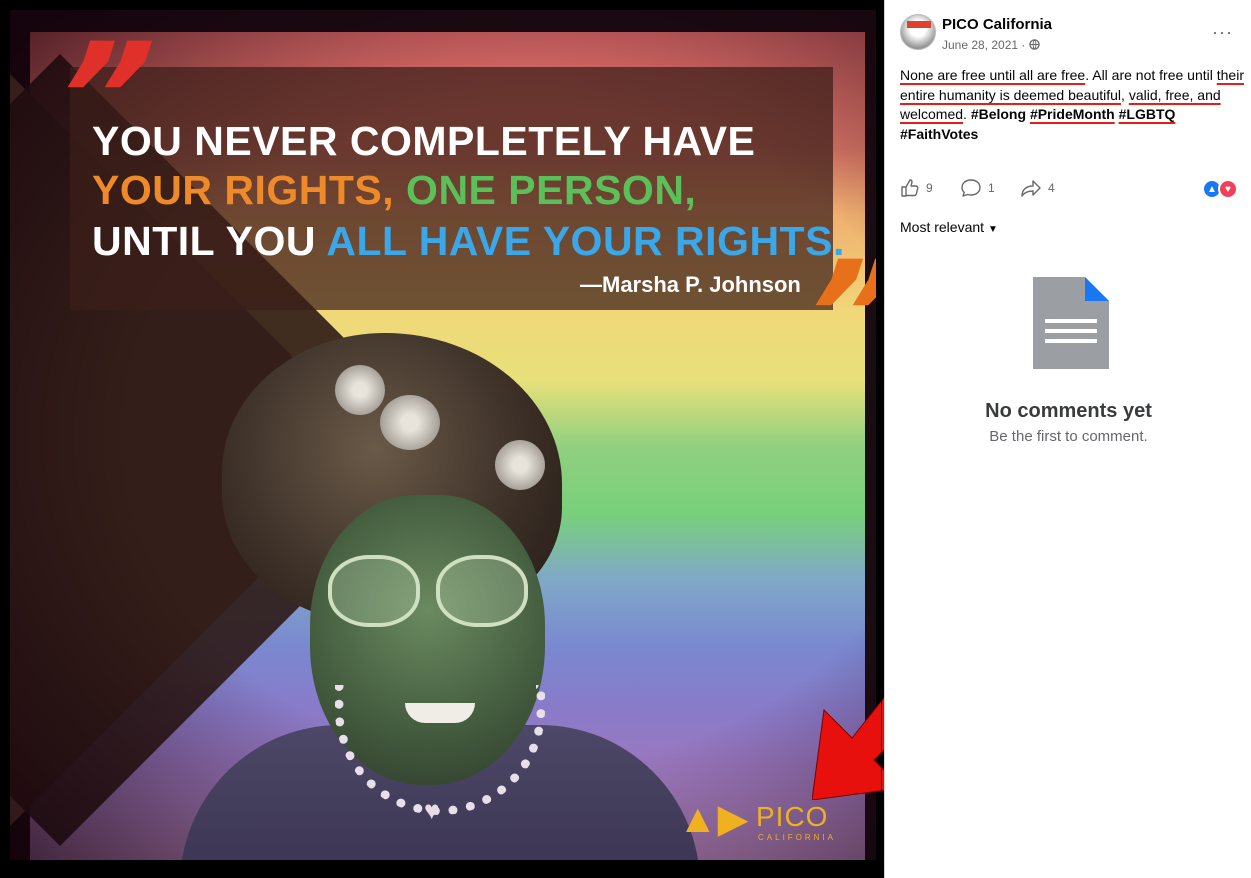 The height and width of the screenshot is (878, 1251). I want to click on hashtag-link: #Belong, so click(998, 114).